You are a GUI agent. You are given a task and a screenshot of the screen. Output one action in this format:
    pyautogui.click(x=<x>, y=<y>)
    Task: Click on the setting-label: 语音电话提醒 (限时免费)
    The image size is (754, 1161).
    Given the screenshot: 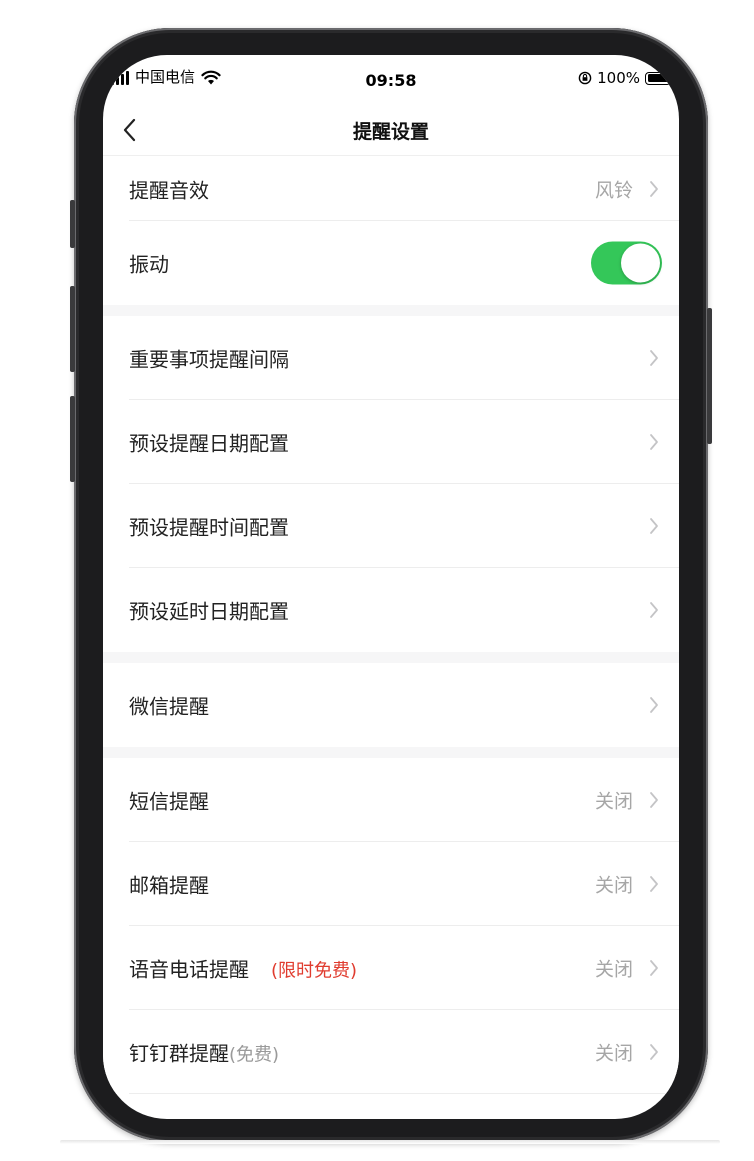 What is the action you would take?
    pyautogui.click(x=243, y=968)
    